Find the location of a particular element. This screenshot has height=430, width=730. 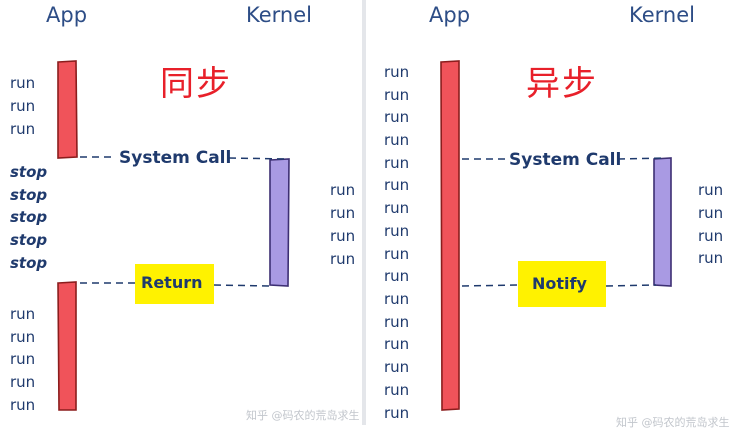

notify-highlight: Notify is located at coordinates (562, 284).